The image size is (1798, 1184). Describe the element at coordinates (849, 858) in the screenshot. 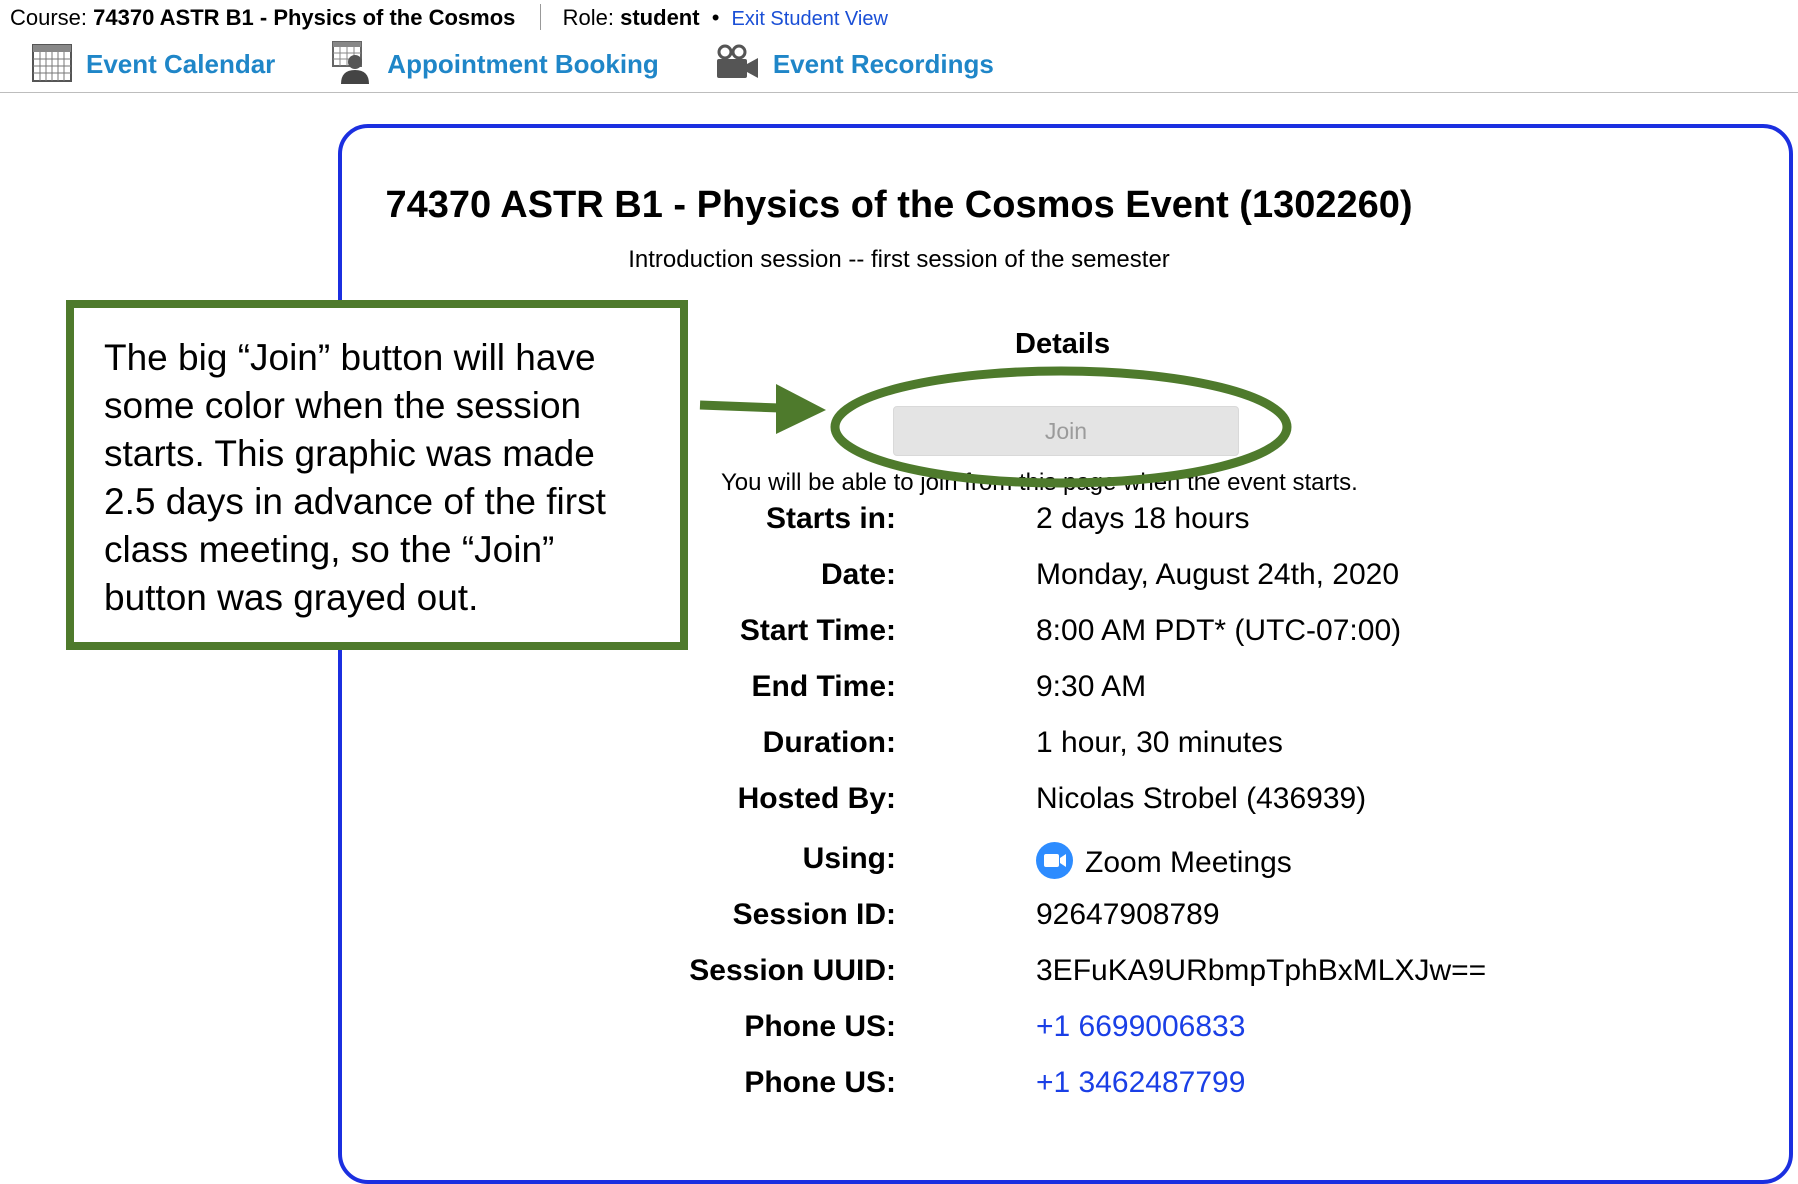

I see `detail-key: Using:` at that location.